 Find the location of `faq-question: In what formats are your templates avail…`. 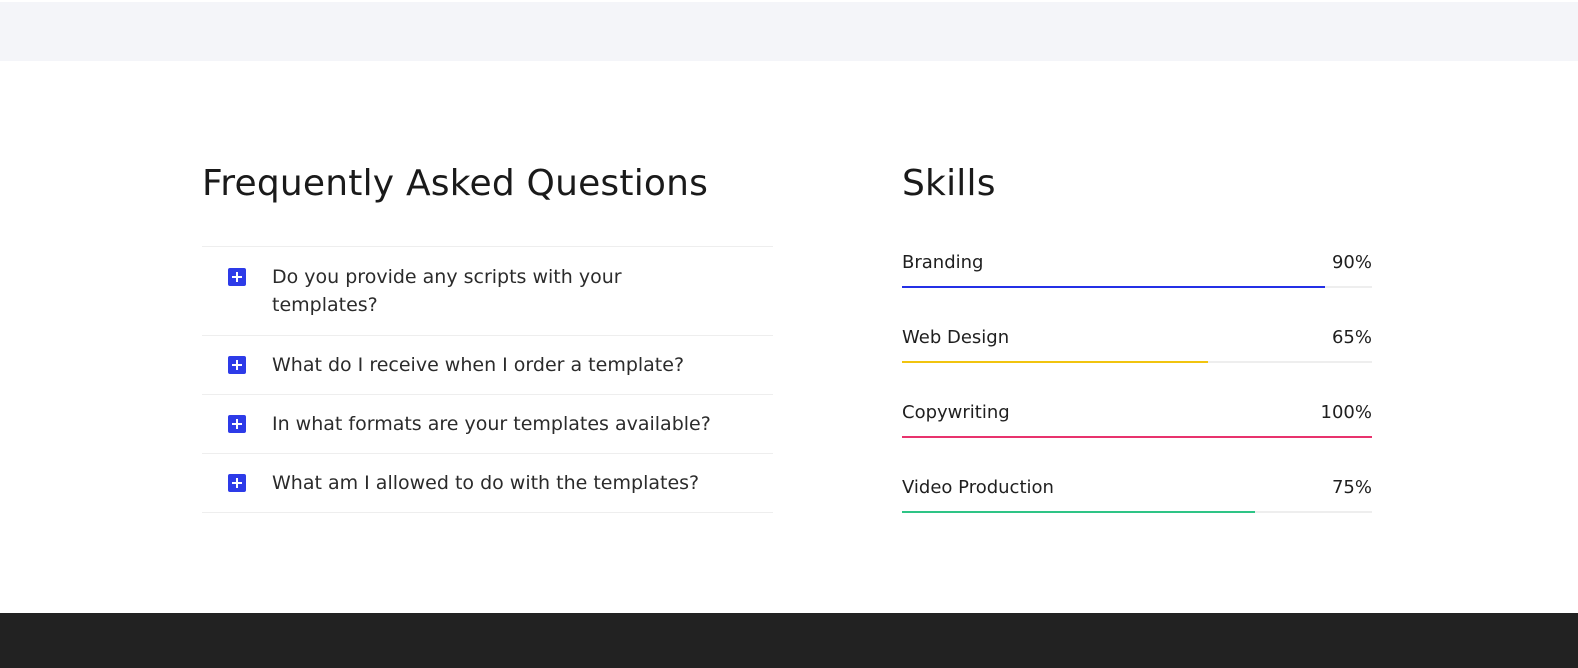

faq-question: In what formats are your templates avail… is located at coordinates (491, 424).